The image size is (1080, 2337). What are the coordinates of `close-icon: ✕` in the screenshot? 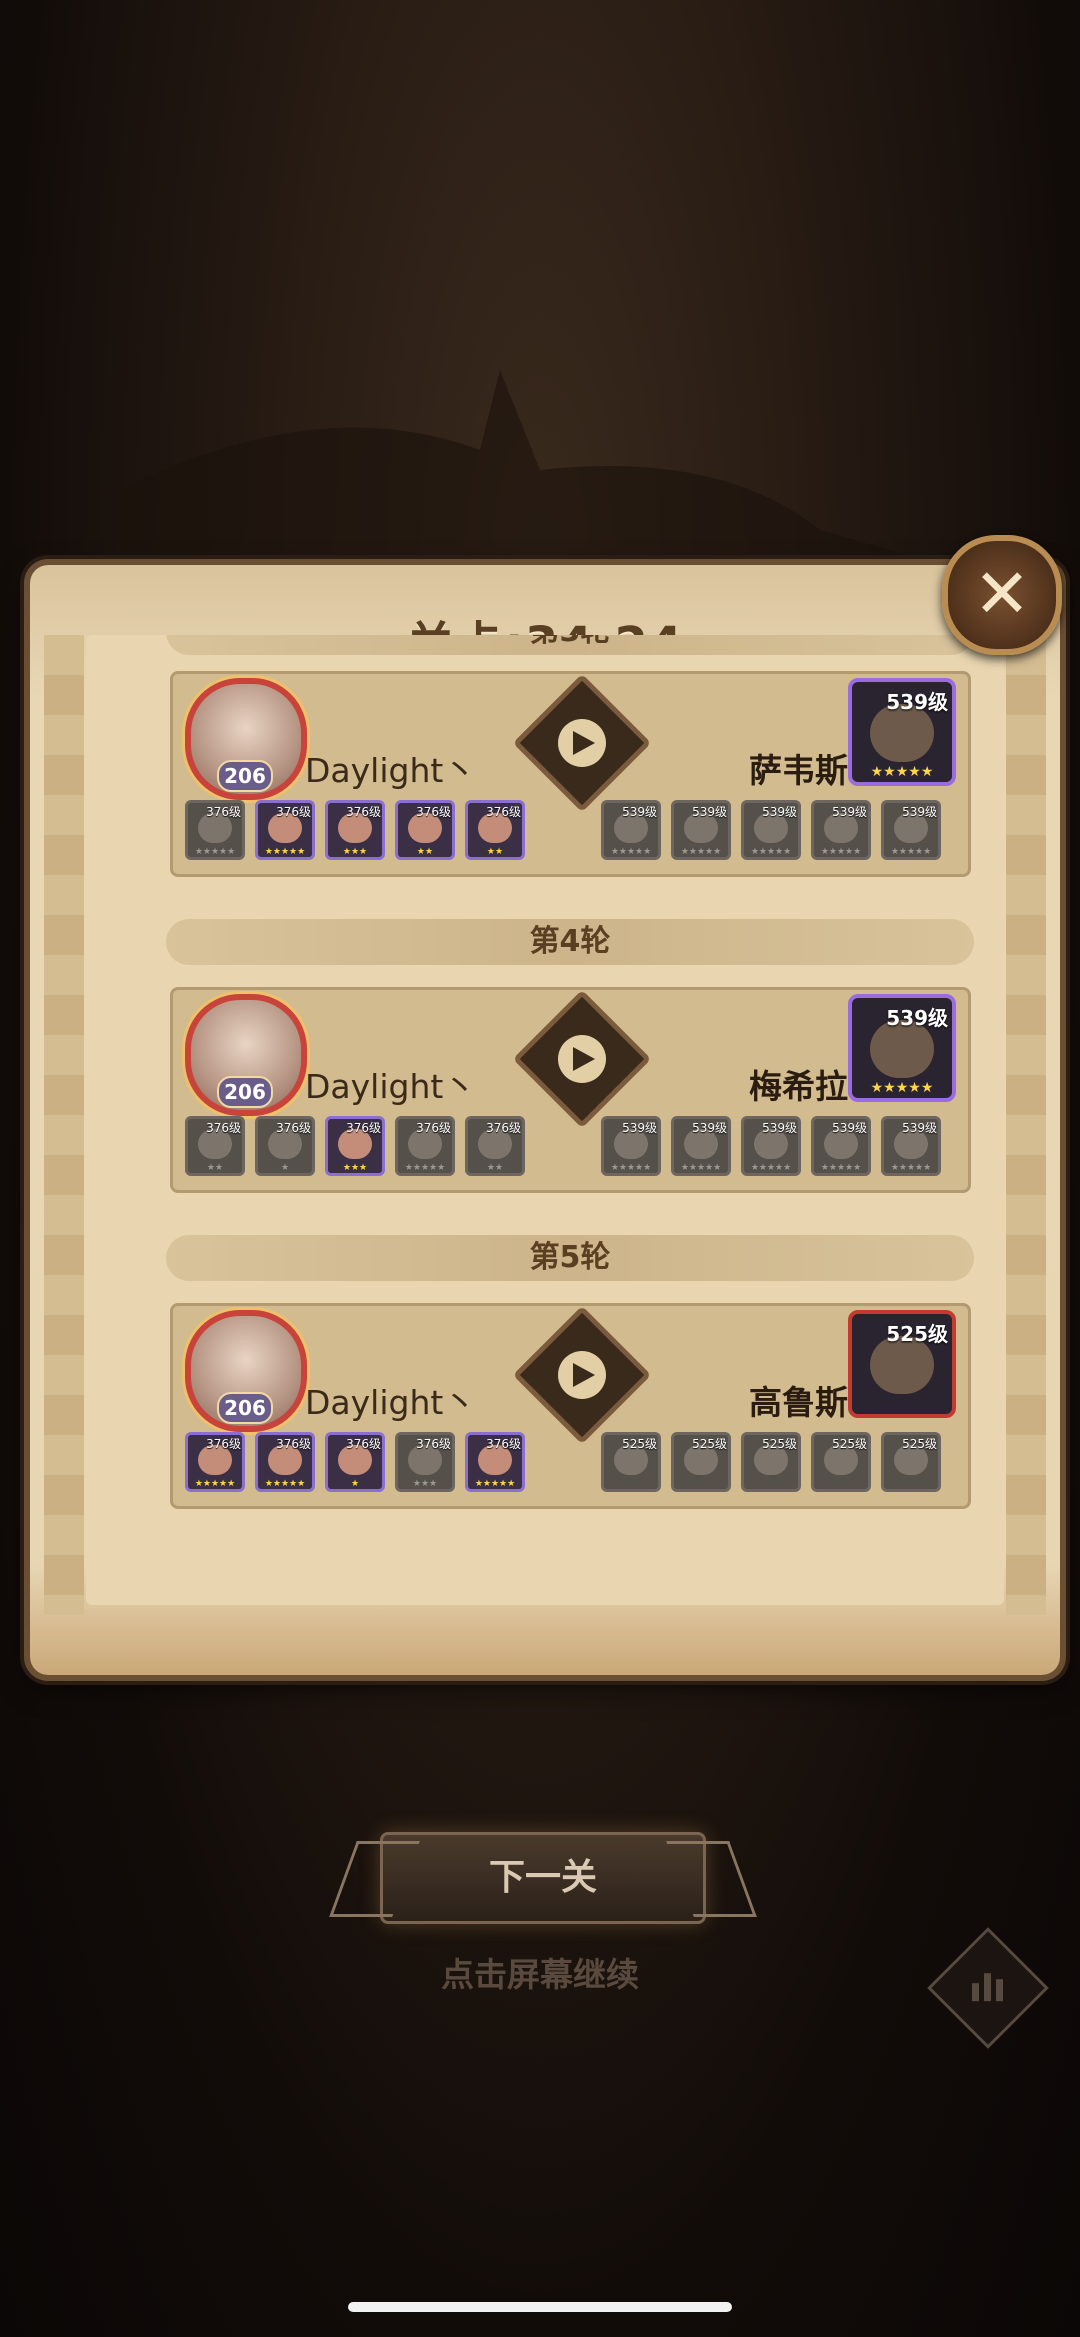 It's located at (1002, 594).